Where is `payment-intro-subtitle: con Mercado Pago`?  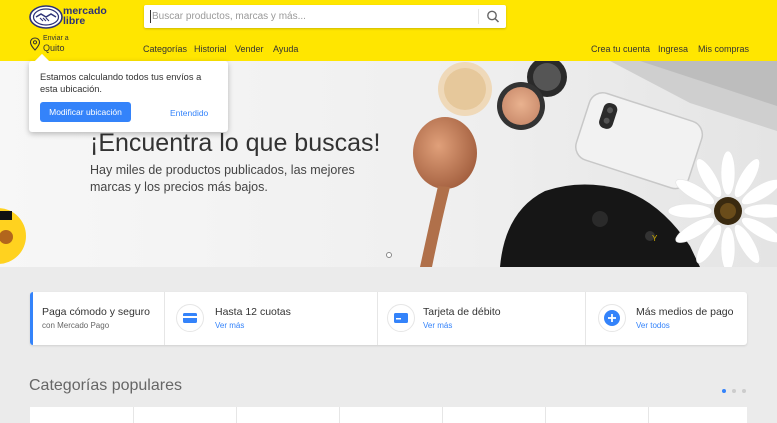 payment-intro-subtitle: con Mercado Pago is located at coordinates (76, 325).